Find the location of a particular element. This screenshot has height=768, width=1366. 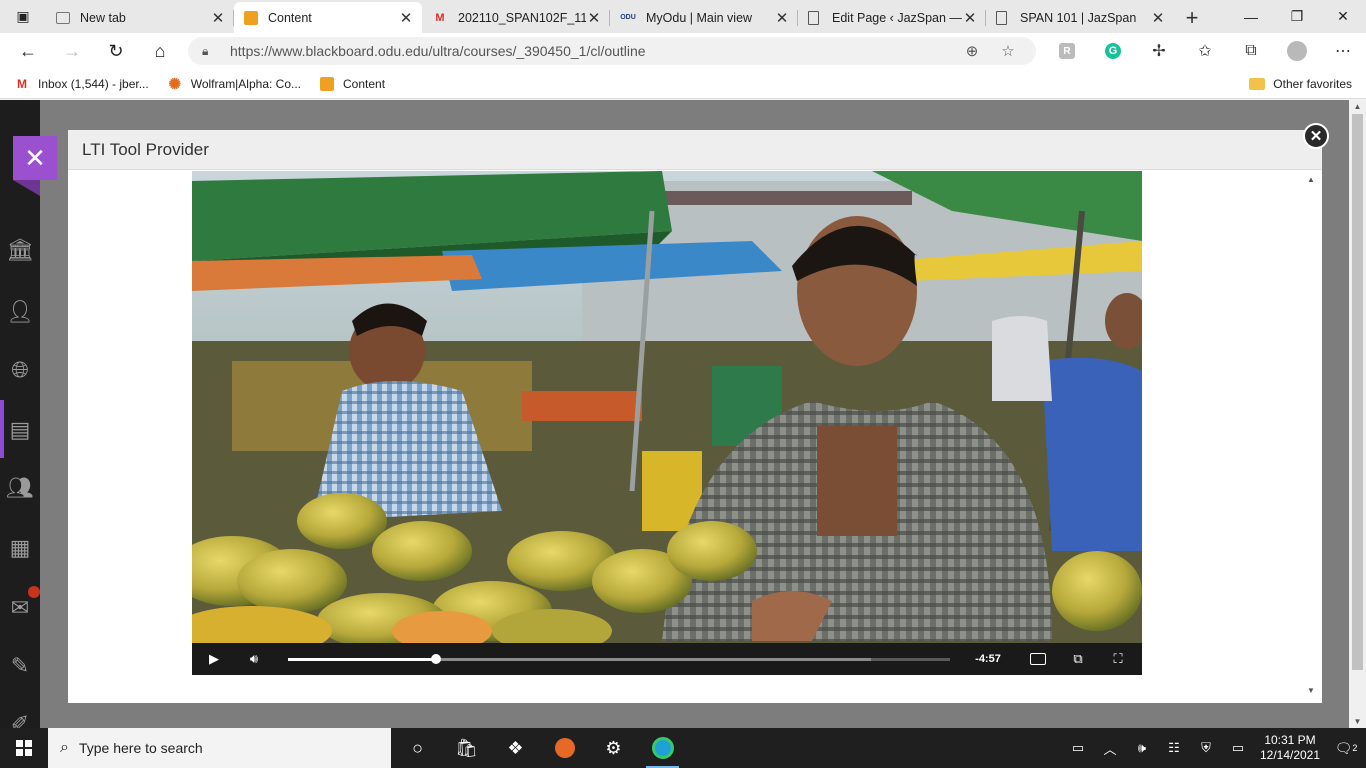

tools-icon: ✐ is located at coordinates (20, 716).